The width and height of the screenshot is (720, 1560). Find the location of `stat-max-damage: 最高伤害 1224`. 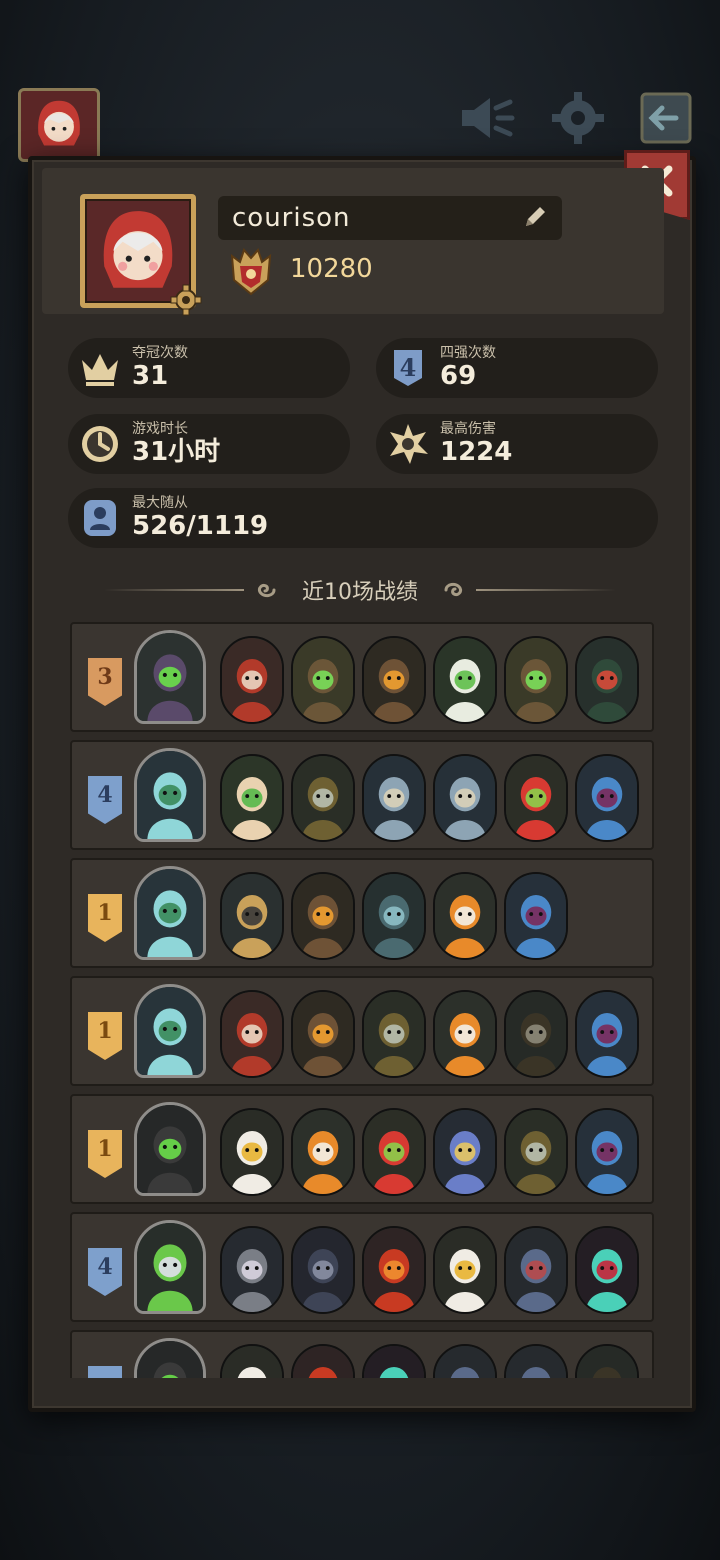

stat-max-damage: 最高伤害 1224 is located at coordinates (517, 444).